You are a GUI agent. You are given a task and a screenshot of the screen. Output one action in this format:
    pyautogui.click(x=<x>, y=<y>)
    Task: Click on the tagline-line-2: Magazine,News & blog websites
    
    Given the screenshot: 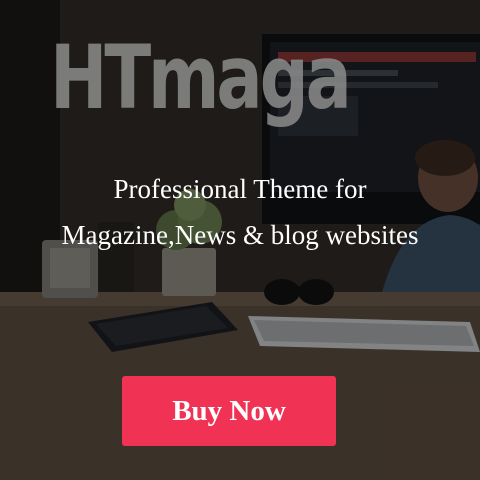 What is the action you would take?
    pyautogui.click(x=240, y=235)
    